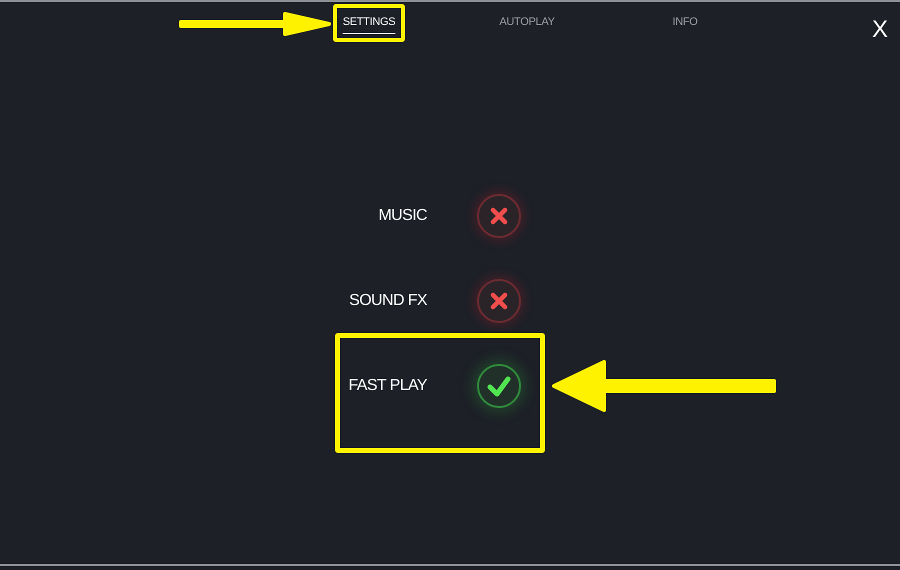 This screenshot has height=570, width=900. Describe the element at coordinates (369, 23) in the screenshot. I see `tab: SETTINGS` at that location.